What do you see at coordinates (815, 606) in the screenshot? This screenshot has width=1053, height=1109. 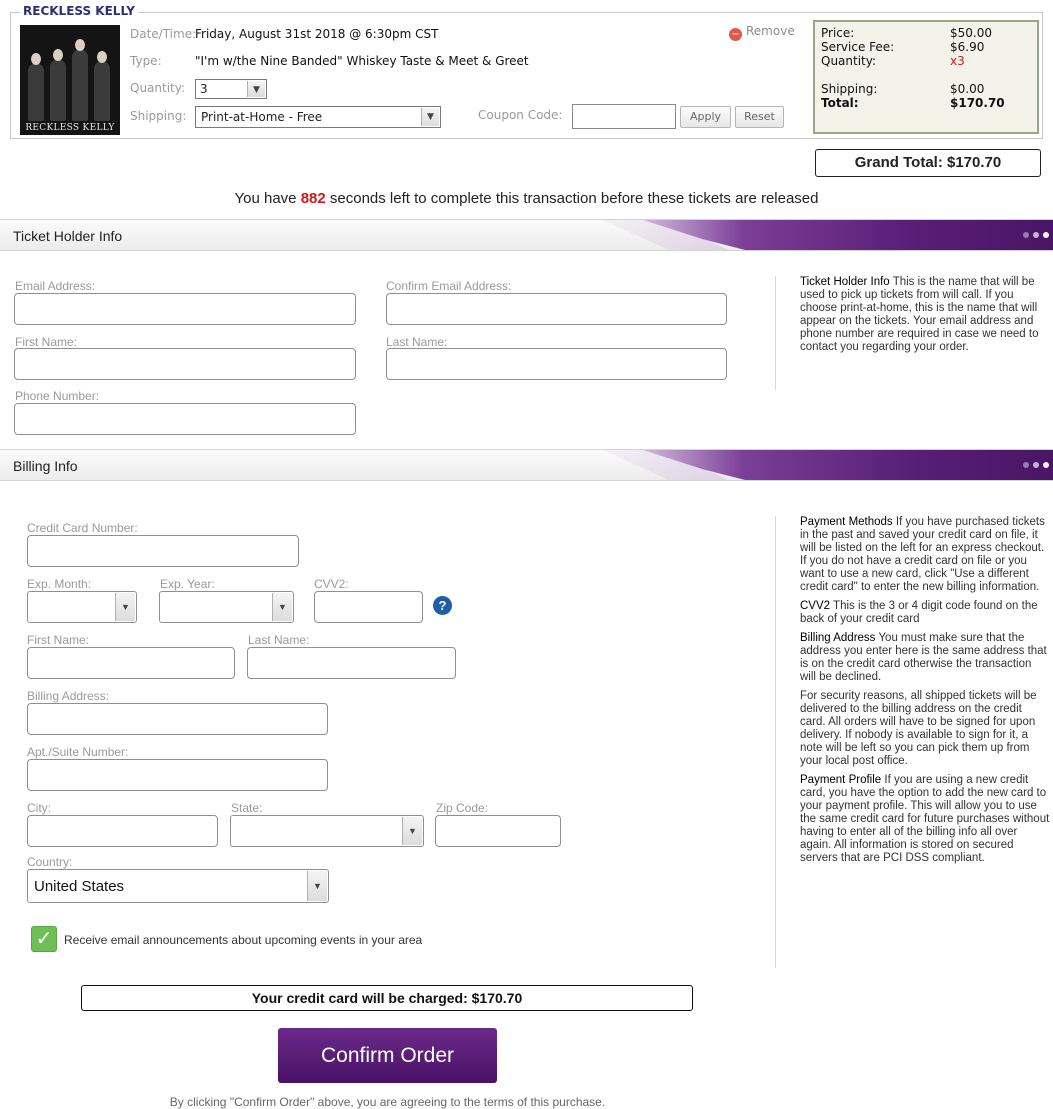 I see `help-title: CVV2` at bounding box center [815, 606].